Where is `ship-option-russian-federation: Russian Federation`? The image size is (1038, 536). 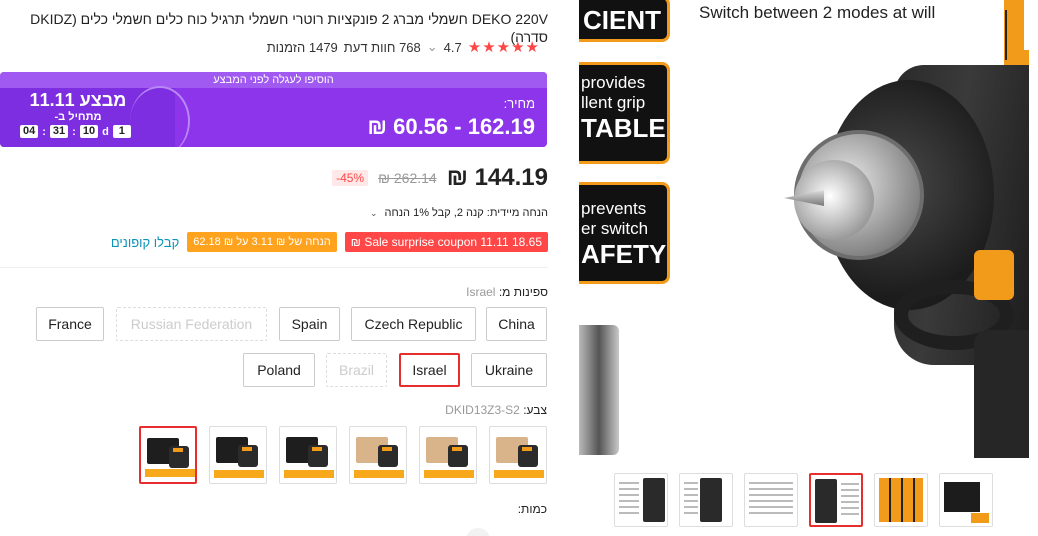
ship-option-russian-federation: Russian Federation is located at coordinates (191, 324).